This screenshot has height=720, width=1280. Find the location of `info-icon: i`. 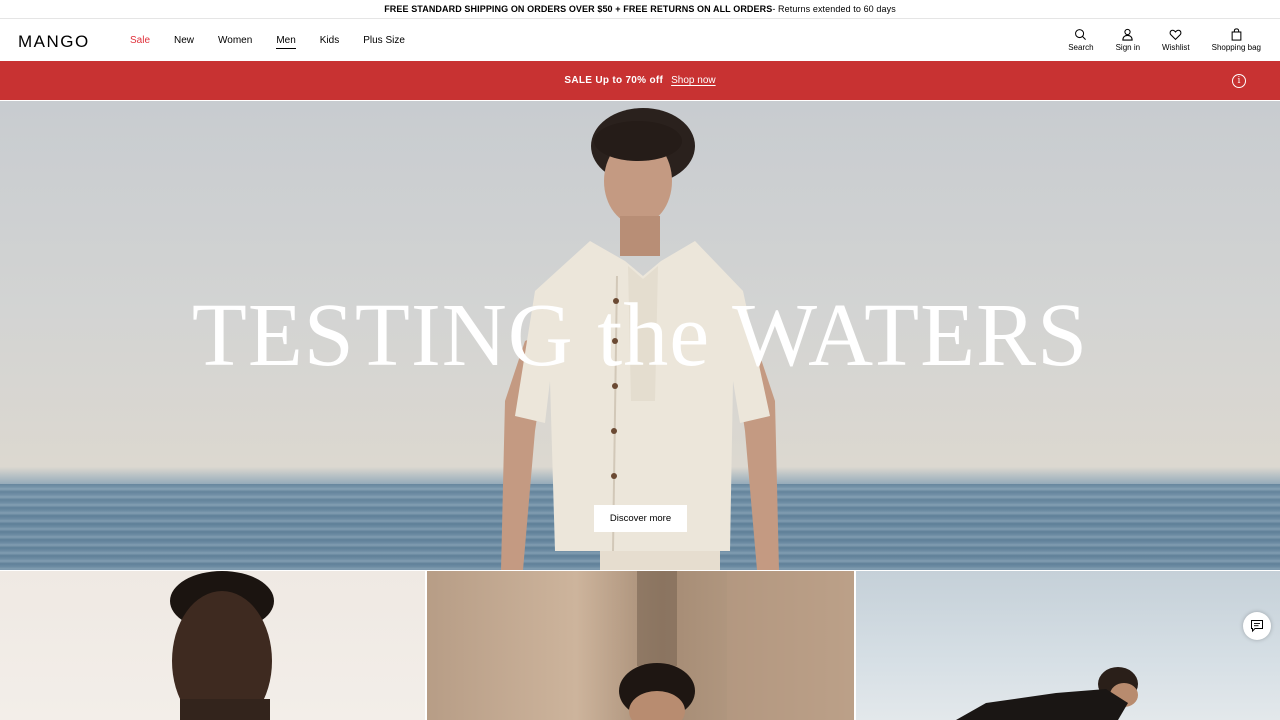

info-icon: i is located at coordinates (1239, 81).